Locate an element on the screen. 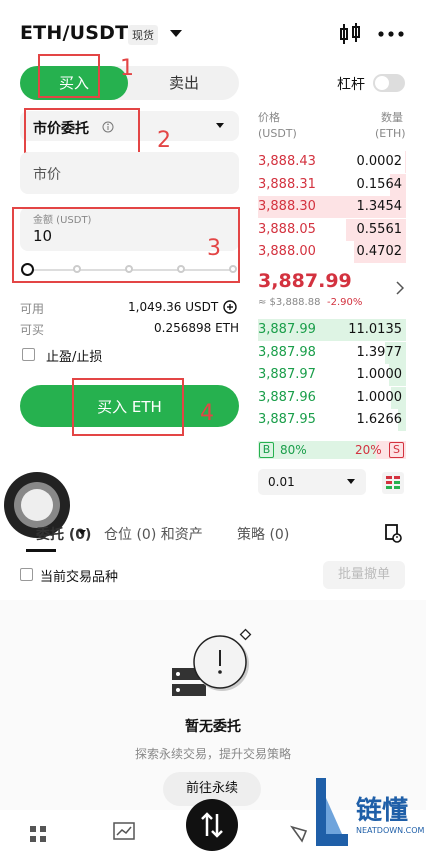 This screenshot has height=851, width=426. bid-qty: 1.3977 is located at coordinates (379, 352).